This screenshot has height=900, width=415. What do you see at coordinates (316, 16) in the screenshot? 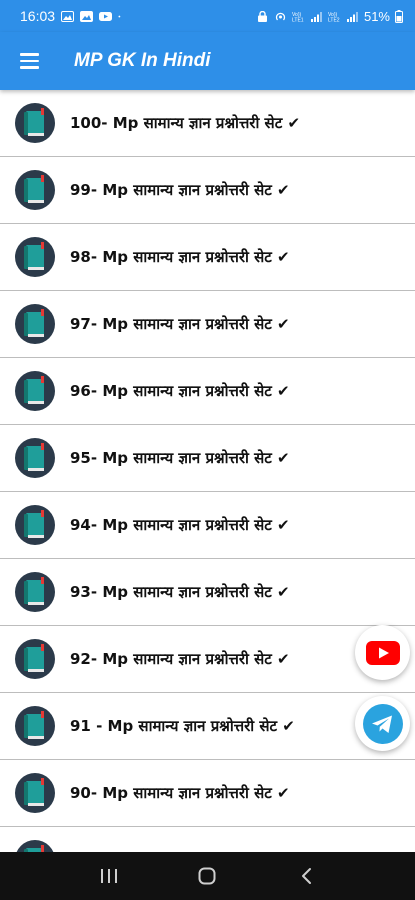
I see `signal-1-icon` at bounding box center [316, 16].